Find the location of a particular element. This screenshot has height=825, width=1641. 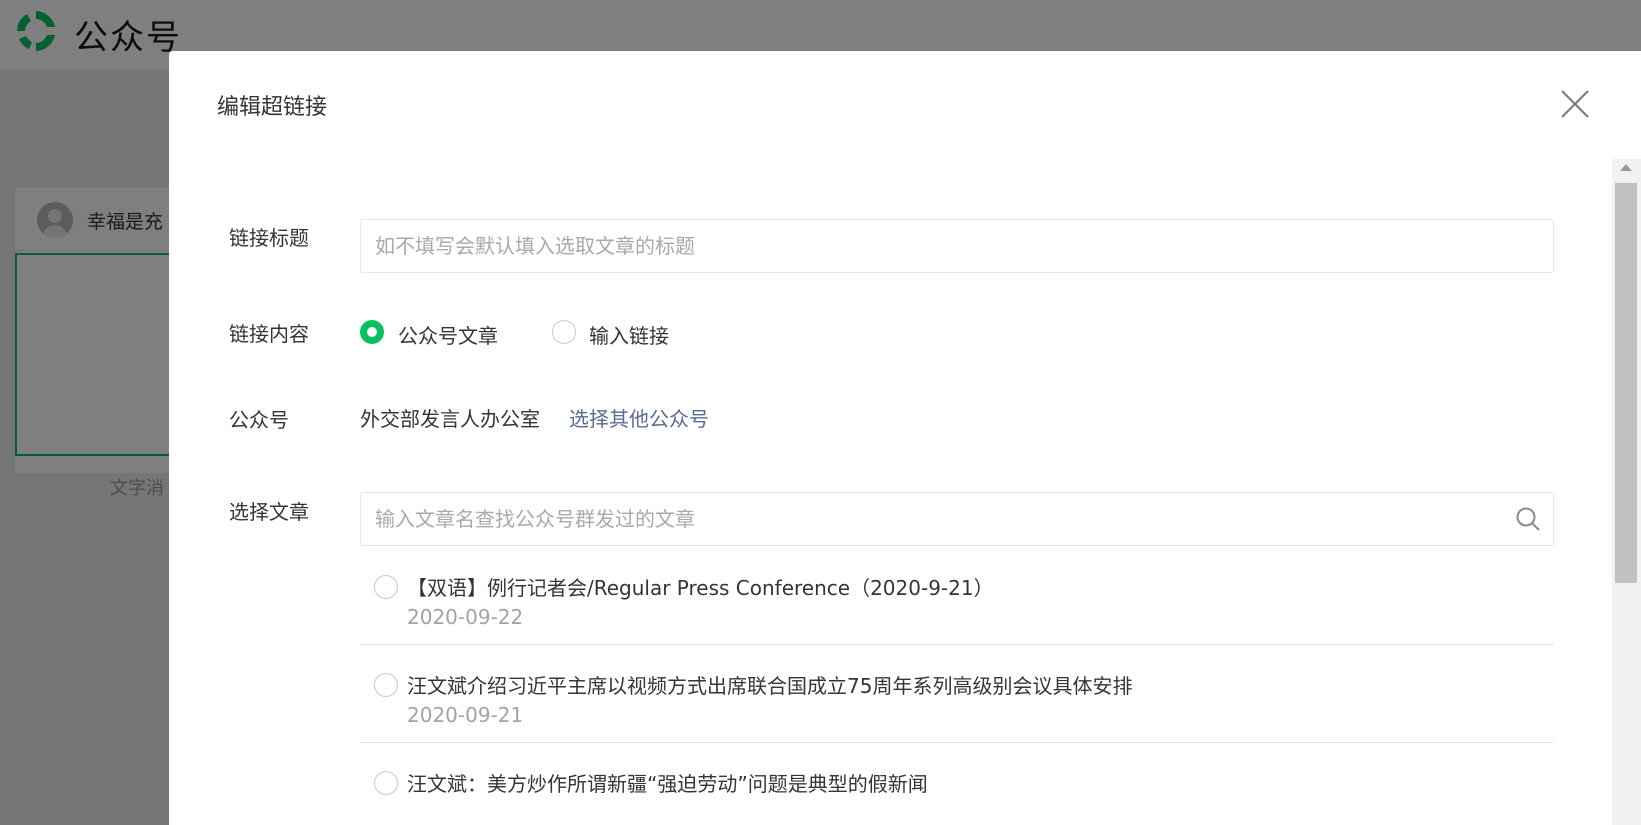

article-list-item: 汪文斌：美方炒作所谓新疆“强迫劳动”问题是典型的假新闻 is located at coordinates (957, 784).